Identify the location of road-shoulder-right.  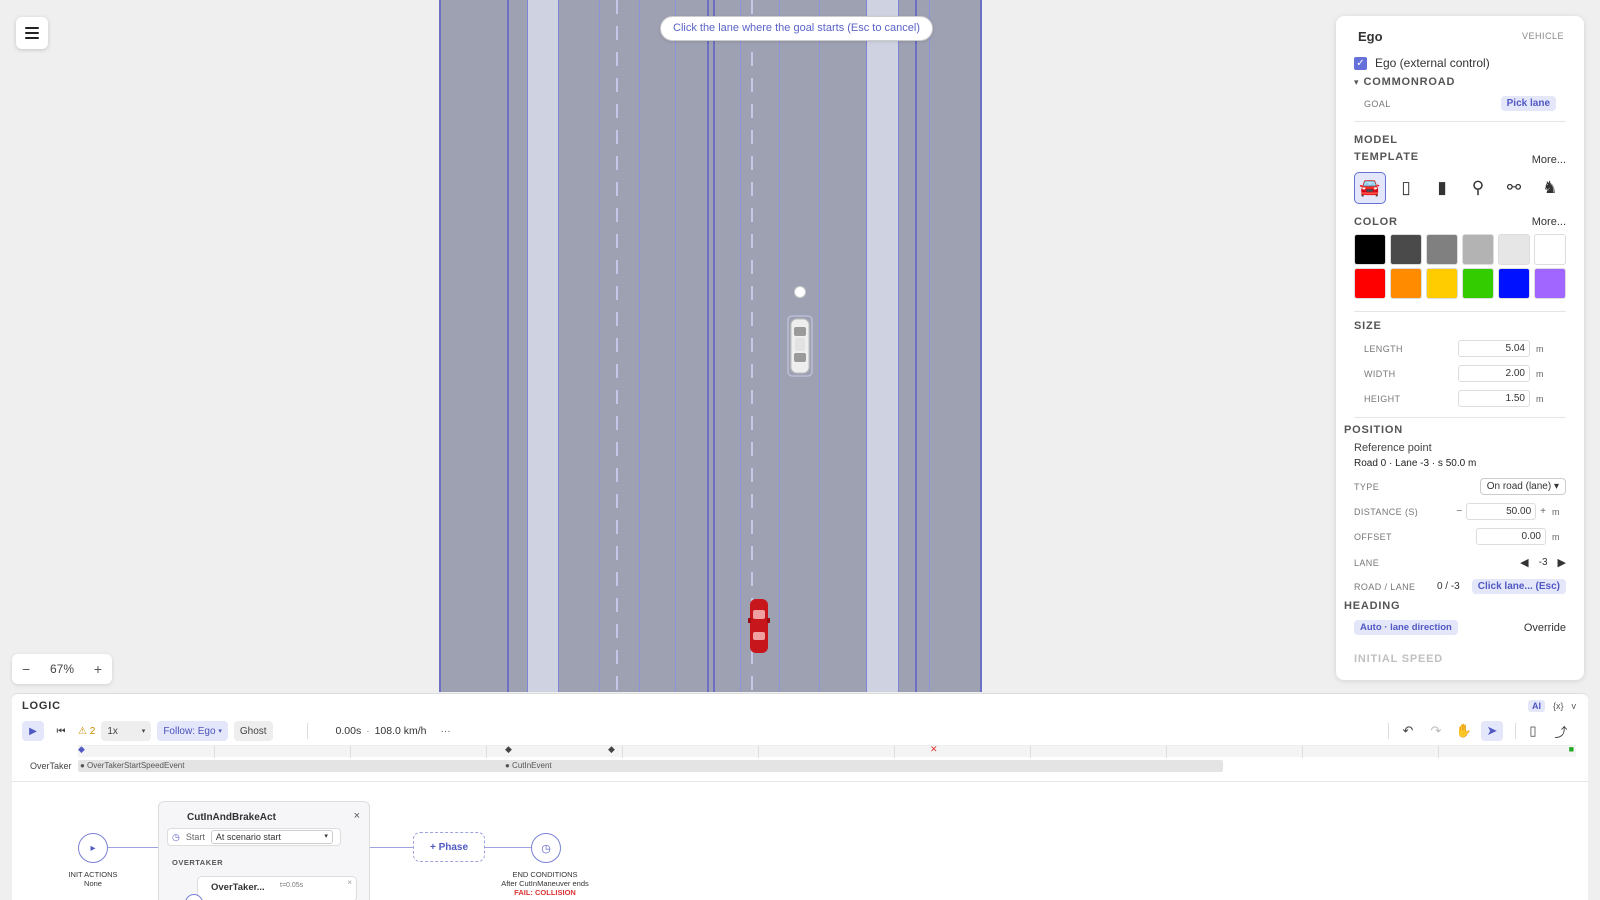
(882, 346).